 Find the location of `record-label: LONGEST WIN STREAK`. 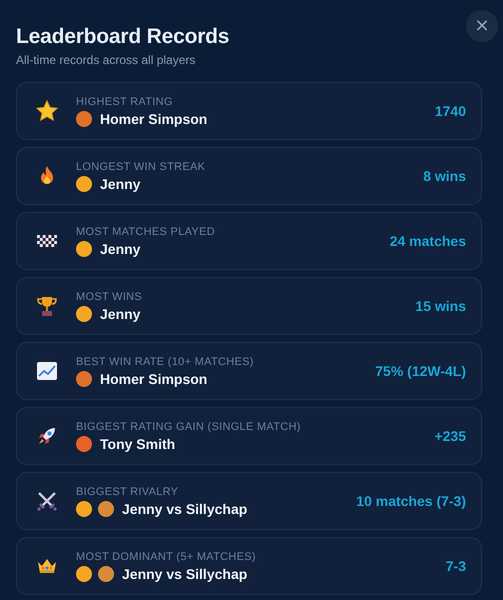

record-label: LONGEST WIN STREAK is located at coordinates (141, 166).